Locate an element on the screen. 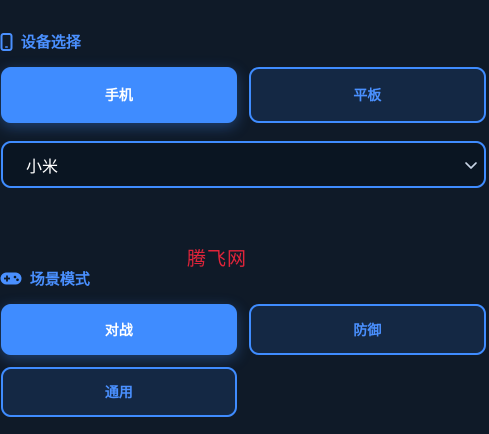  general-button: 通用 is located at coordinates (119, 392).